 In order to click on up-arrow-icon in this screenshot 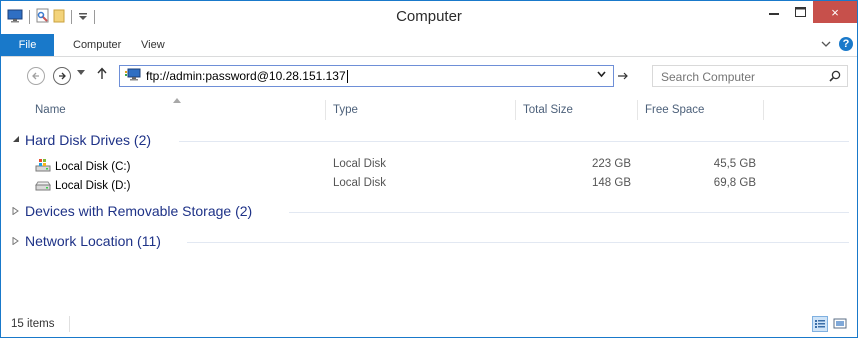, I will do `click(102, 73)`.